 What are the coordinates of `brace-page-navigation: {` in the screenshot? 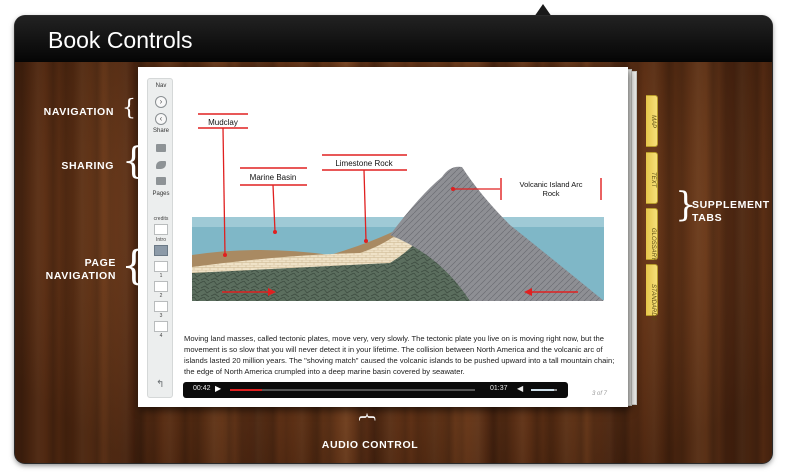 It's located at (134, 266).